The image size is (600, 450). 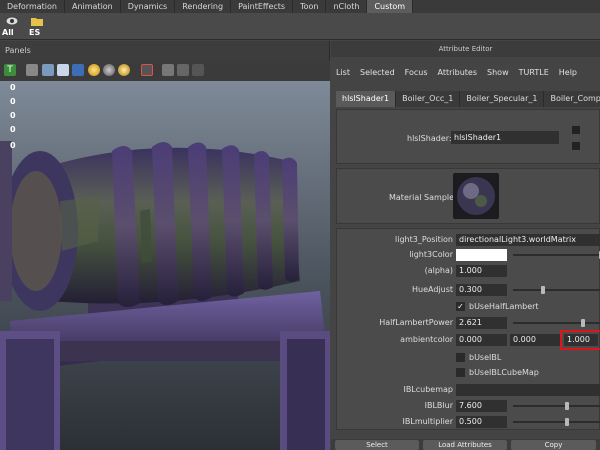 I want to click on half-lambert-power-slider, so click(x=556, y=323).